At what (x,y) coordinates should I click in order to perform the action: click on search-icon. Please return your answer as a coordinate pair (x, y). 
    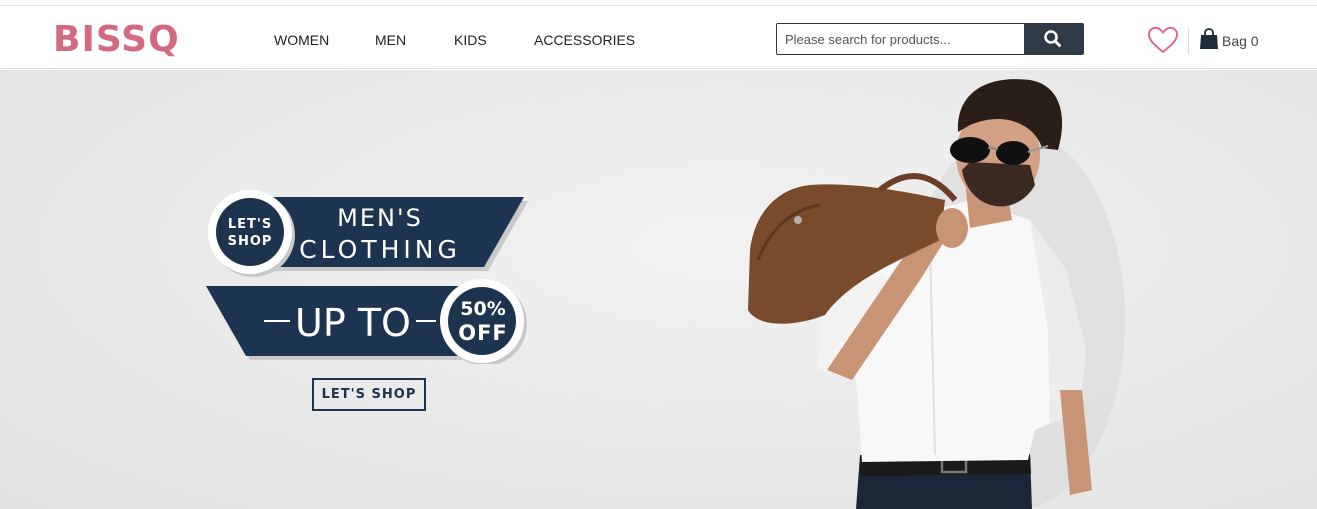
    Looking at the image, I should click on (1052, 38).